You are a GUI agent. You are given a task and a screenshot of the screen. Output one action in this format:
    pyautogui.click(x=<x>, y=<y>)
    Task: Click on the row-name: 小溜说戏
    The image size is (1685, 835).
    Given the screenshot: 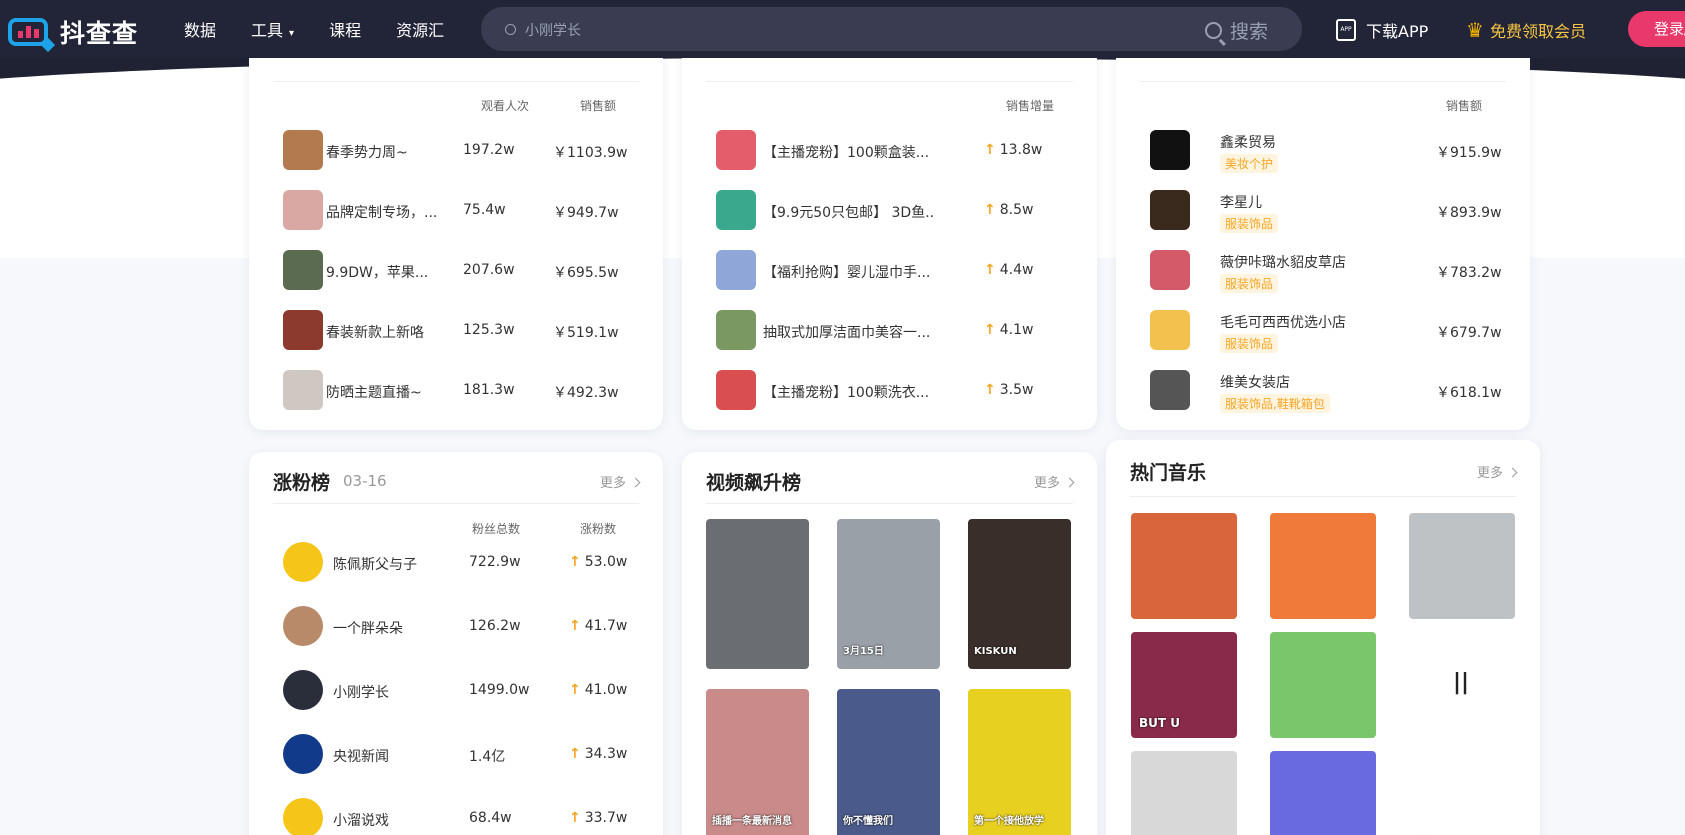 What is the action you would take?
    pyautogui.click(x=361, y=821)
    